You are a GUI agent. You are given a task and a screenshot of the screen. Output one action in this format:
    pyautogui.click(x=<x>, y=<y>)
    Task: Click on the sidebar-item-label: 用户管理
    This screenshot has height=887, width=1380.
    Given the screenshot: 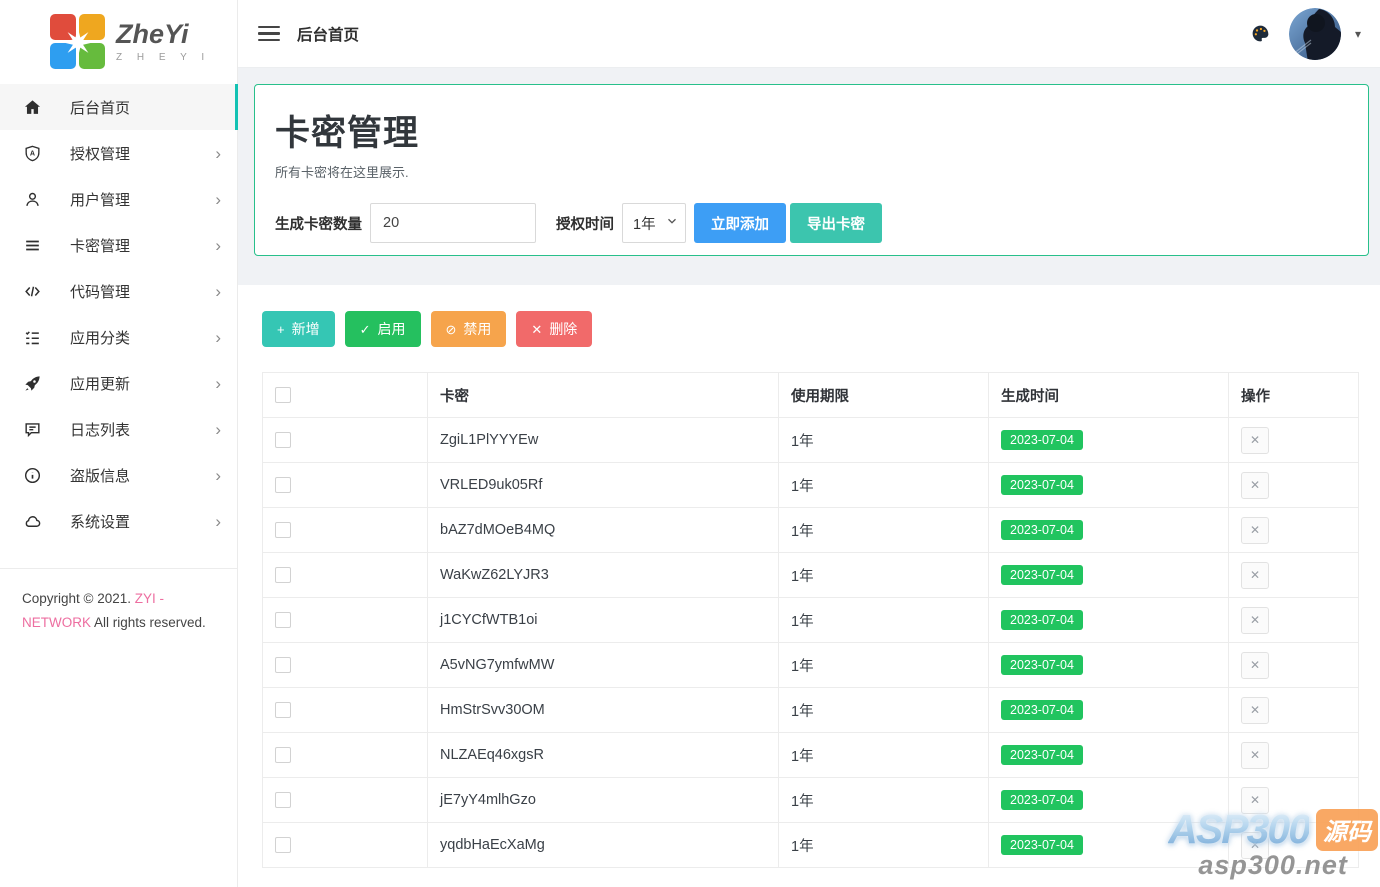 What is the action you would take?
    pyautogui.click(x=100, y=200)
    